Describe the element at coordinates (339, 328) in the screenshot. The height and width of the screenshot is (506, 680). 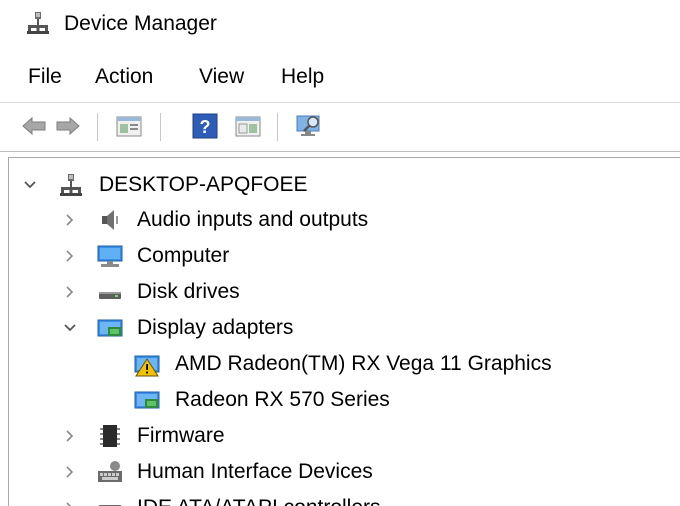
I see `tree-item-display-adapters: Display adapters` at that location.